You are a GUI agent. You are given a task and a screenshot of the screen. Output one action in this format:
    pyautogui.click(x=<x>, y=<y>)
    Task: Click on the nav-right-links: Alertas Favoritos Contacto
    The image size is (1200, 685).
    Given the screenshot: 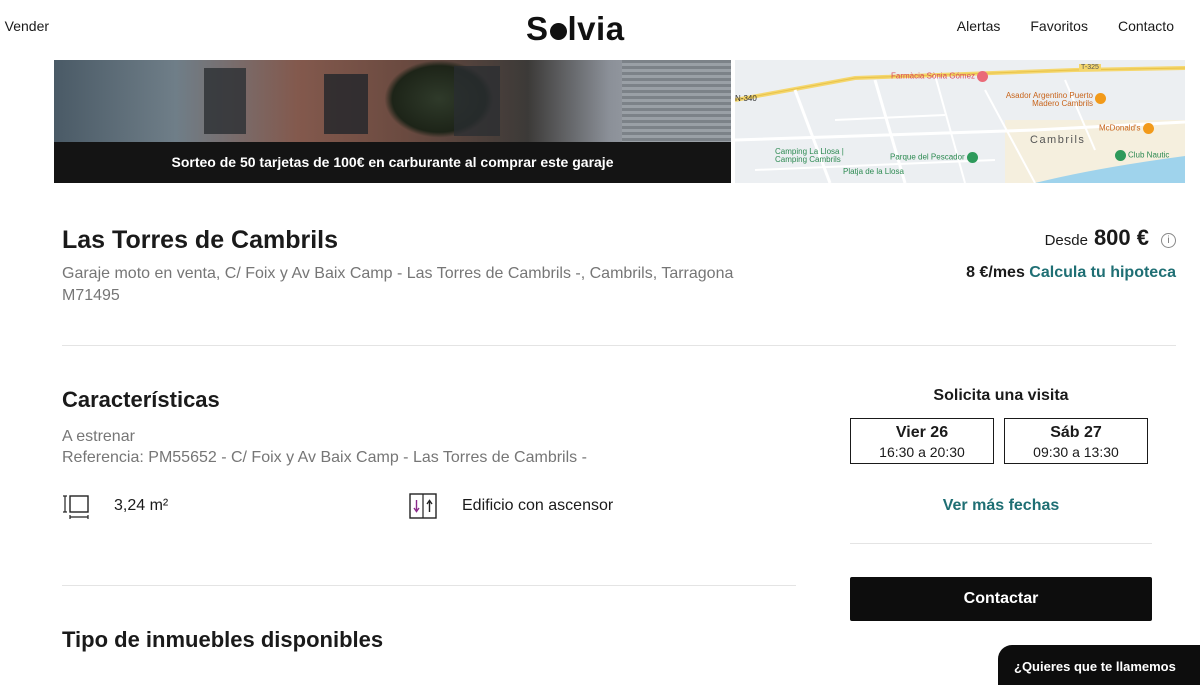 What is the action you would take?
    pyautogui.click(x=1065, y=26)
    